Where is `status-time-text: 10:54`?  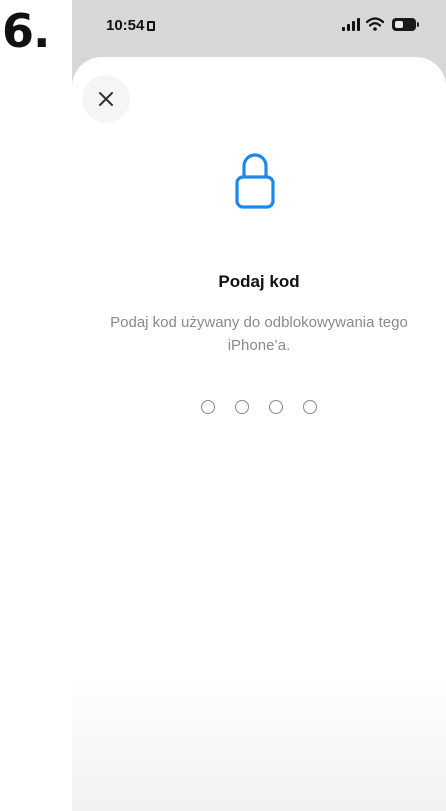
status-time-text: 10:54 is located at coordinates (125, 25).